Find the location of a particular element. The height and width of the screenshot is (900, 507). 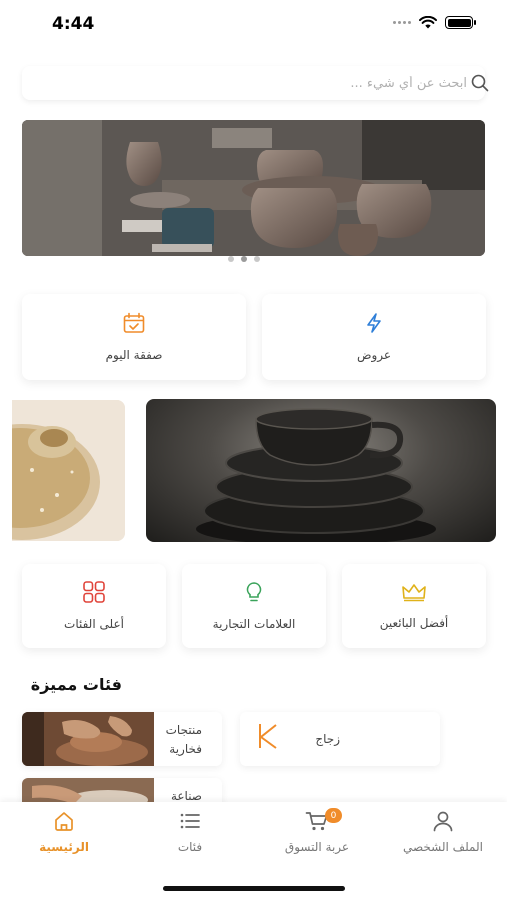

nav-item-profile: الملف الشخصي is located at coordinates (443, 832).